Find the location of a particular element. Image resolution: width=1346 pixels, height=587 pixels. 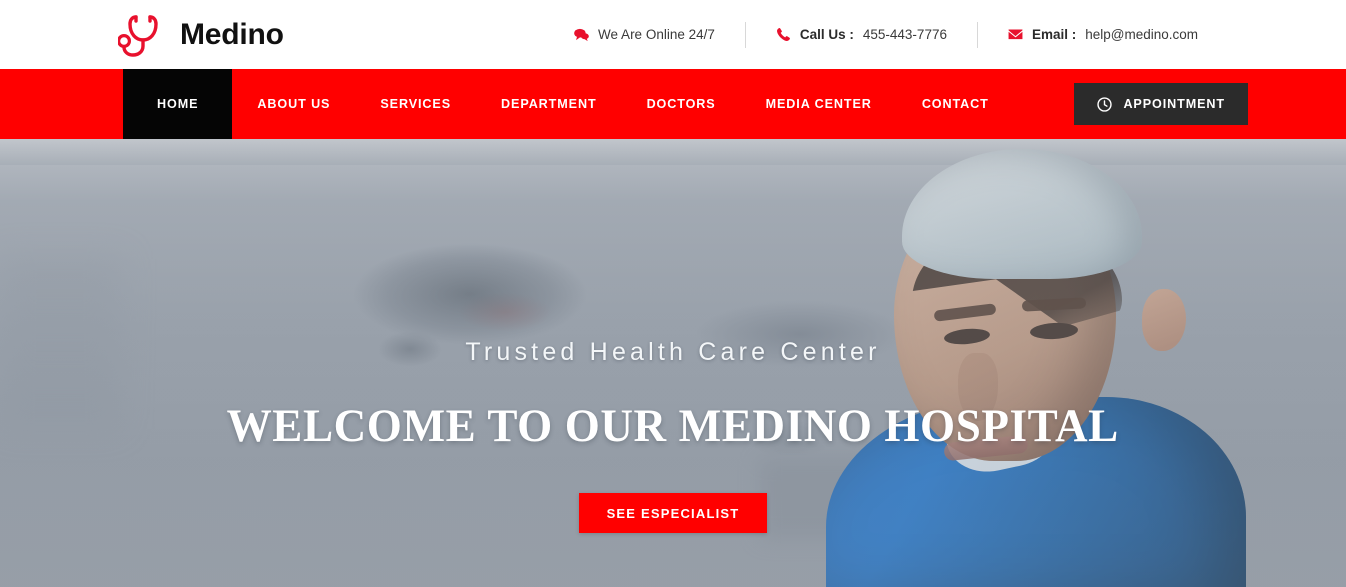

brand-name: Medino is located at coordinates (232, 34).